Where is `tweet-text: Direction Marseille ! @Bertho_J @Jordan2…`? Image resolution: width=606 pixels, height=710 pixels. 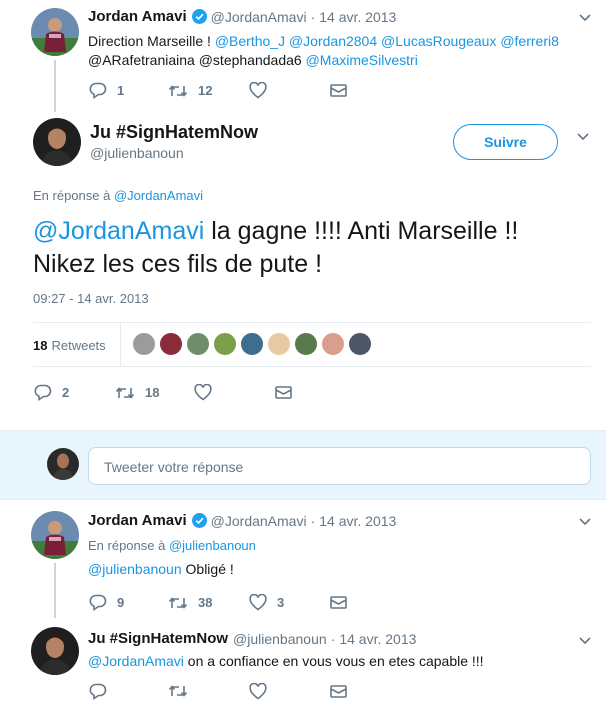
tweet-text: Direction Marseille ! @Bertho_J @Jordan2… is located at coordinates (323, 50).